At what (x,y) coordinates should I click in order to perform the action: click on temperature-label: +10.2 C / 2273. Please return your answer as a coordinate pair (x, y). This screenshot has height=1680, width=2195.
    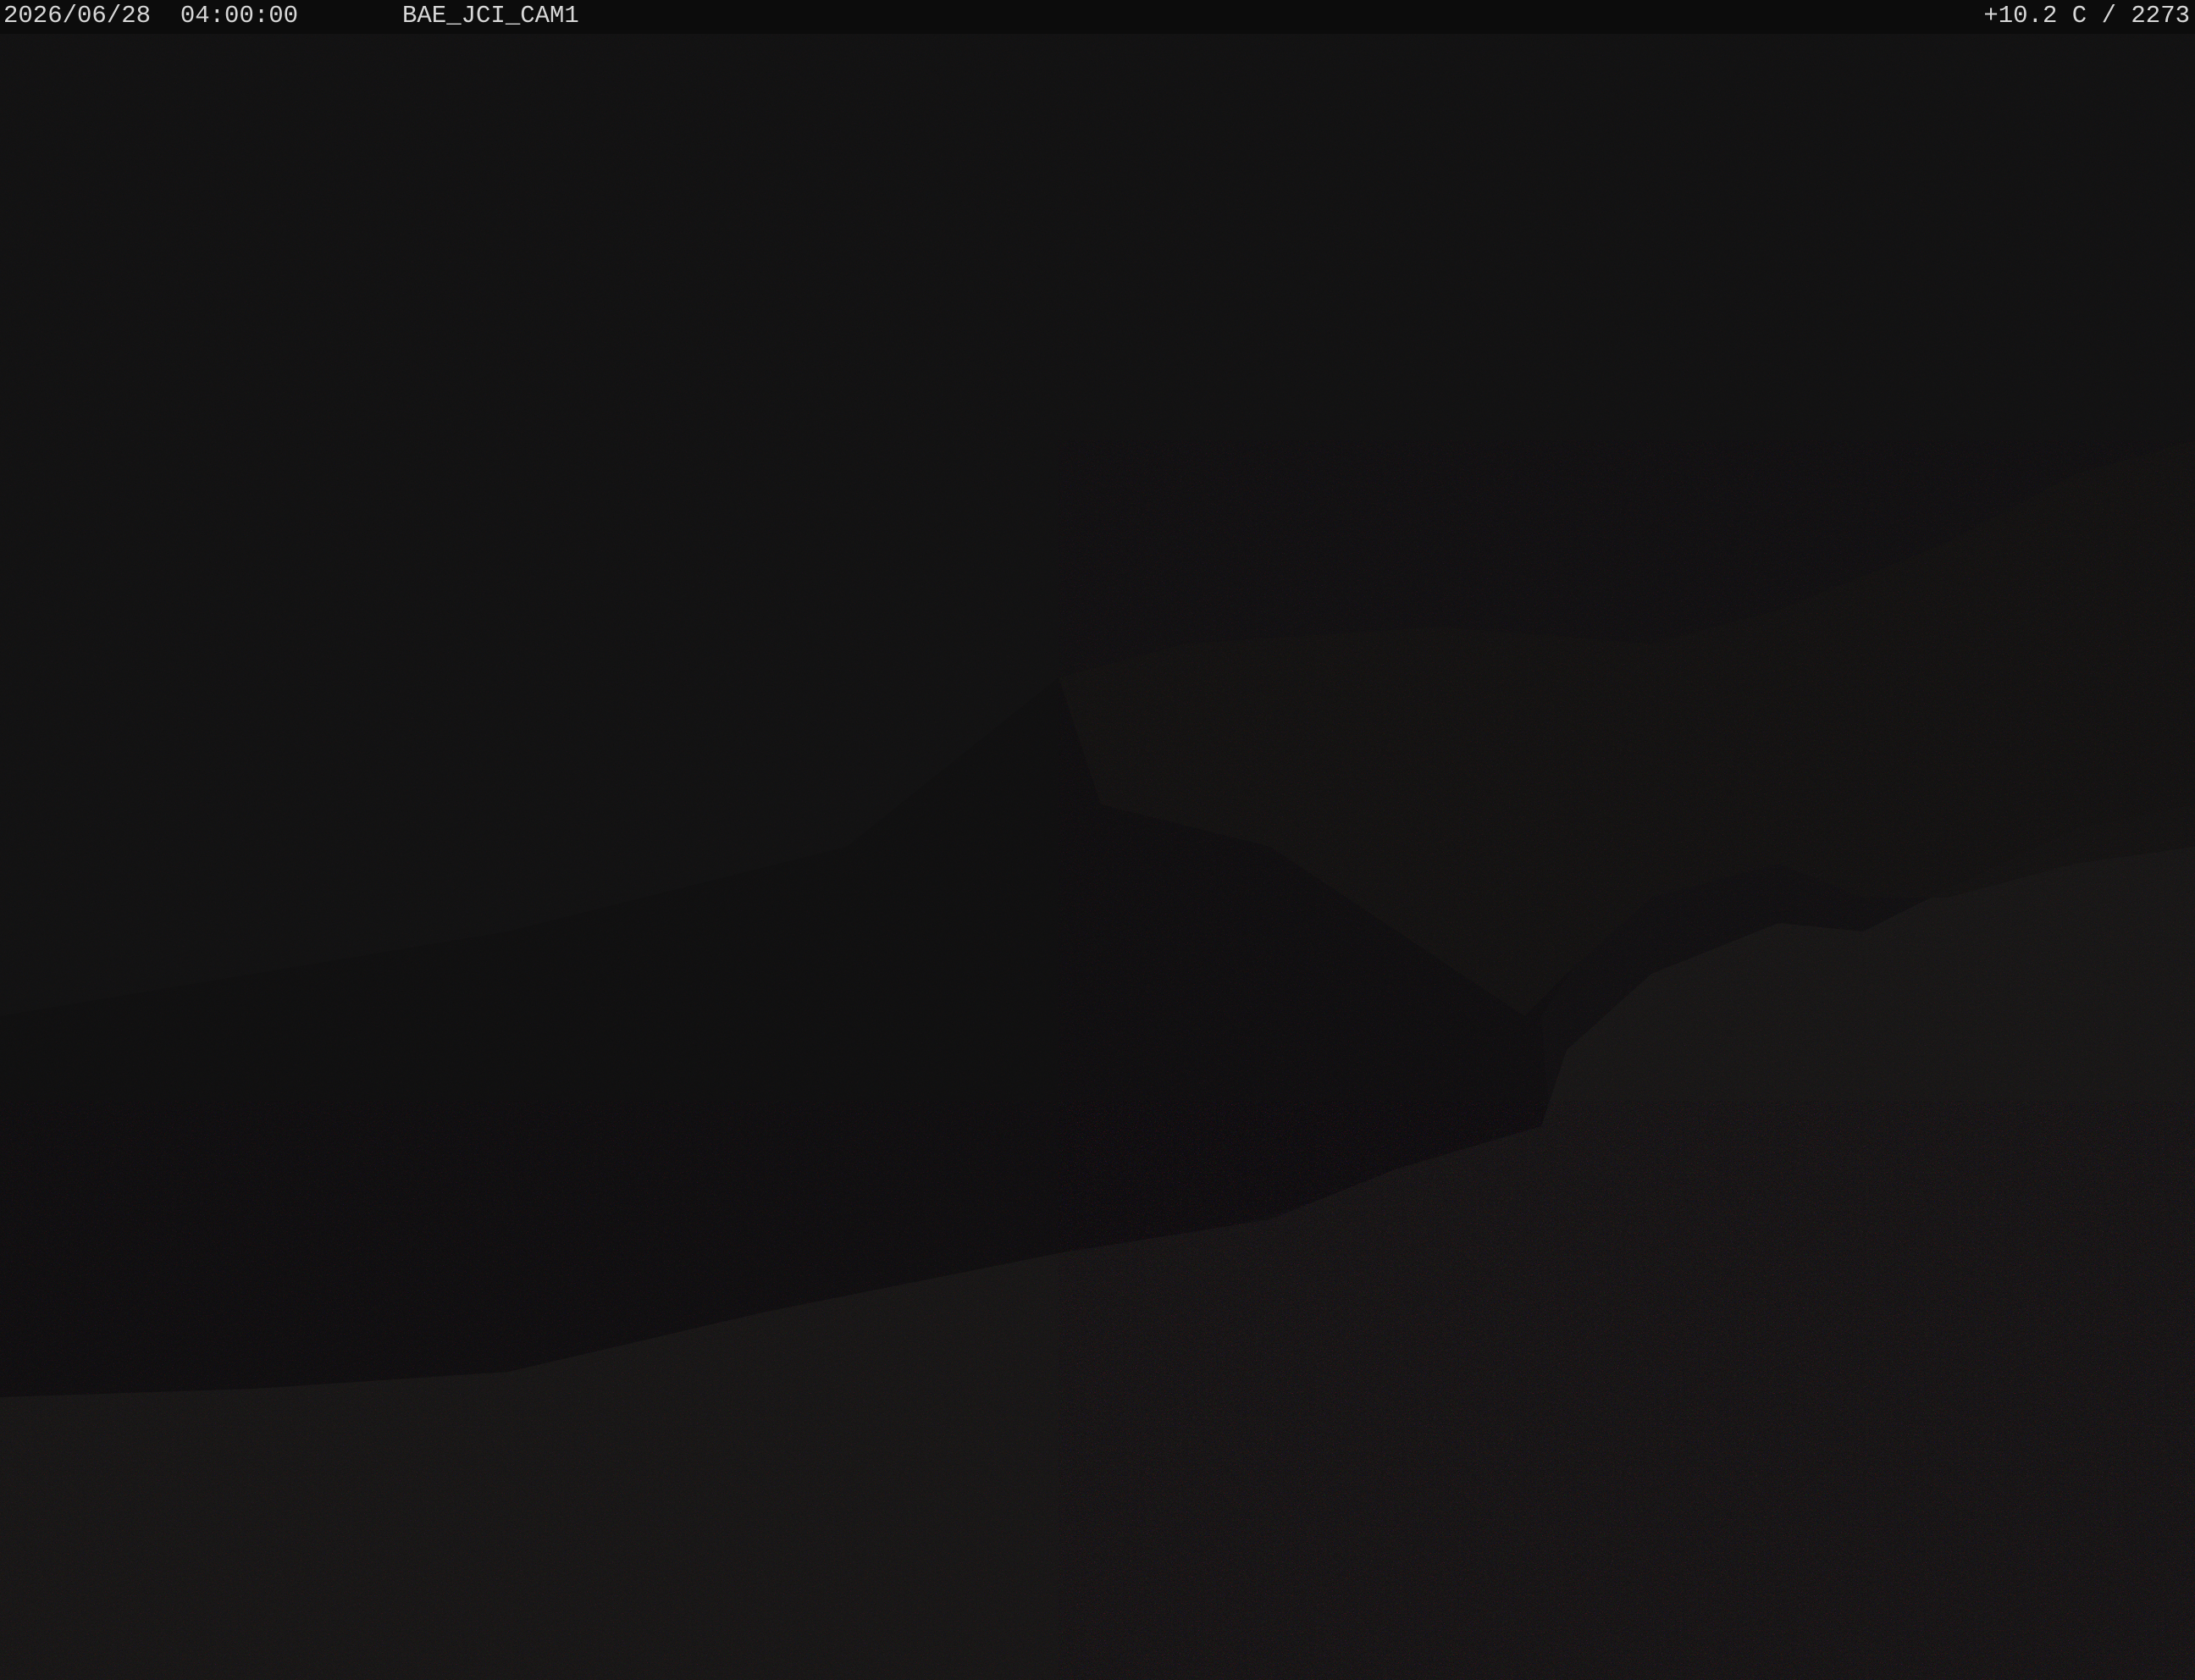
    Looking at the image, I should click on (2086, 16).